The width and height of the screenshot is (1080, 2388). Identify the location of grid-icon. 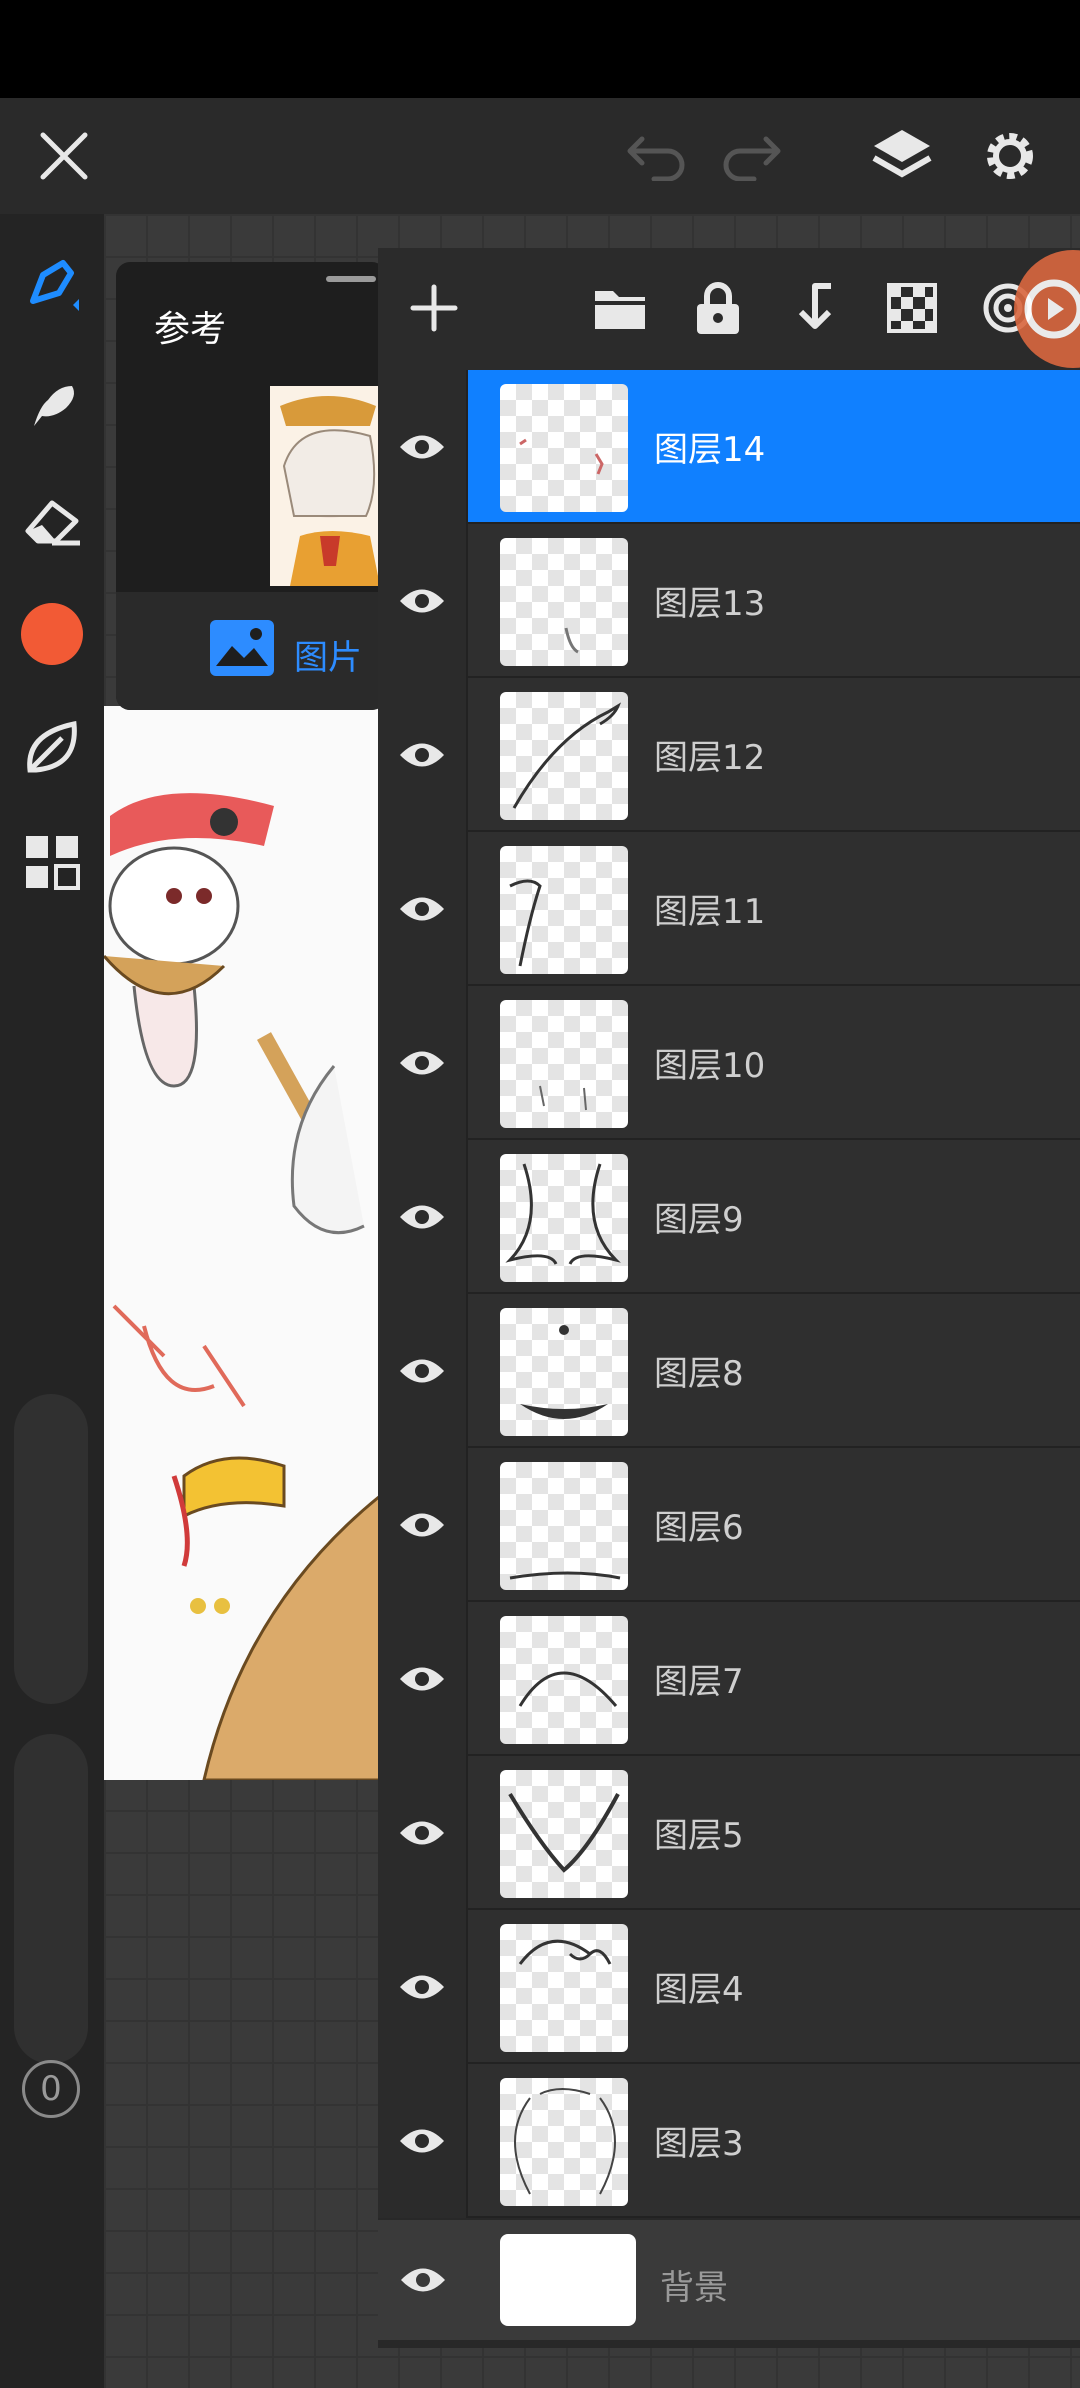
(52, 862).